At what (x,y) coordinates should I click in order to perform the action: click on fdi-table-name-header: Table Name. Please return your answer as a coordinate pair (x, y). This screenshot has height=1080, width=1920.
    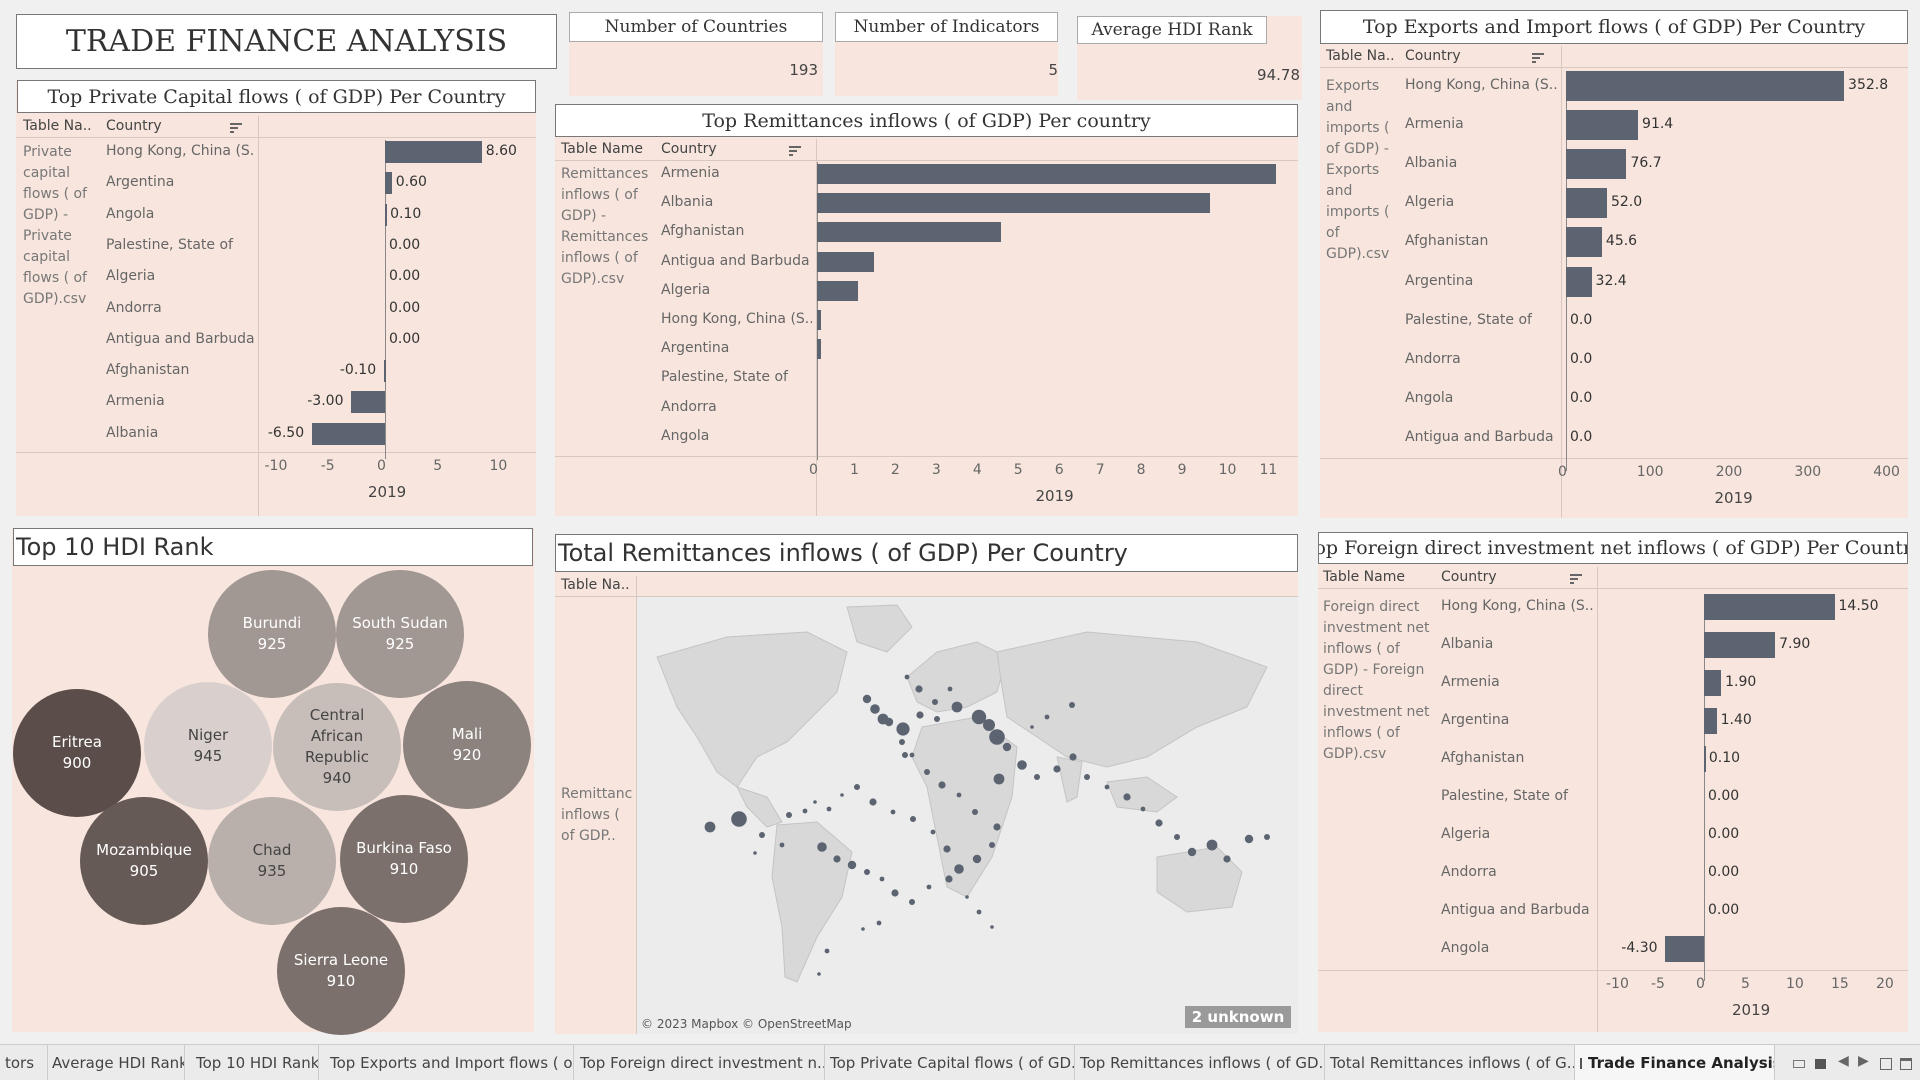
    Looking at the image, I should click on (1364, 577).